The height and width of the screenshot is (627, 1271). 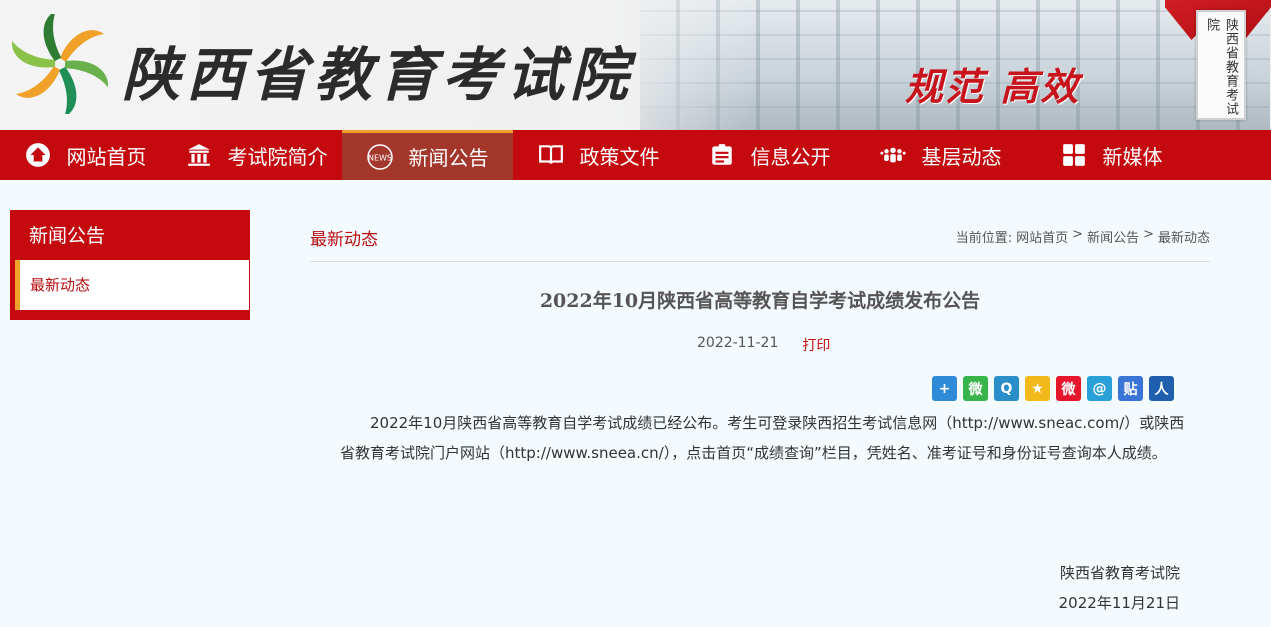 What do you see at coordinates (1037, 388) in the screenshot?
I see `qzone-icon: ★` at bounding box center [1037, 388].